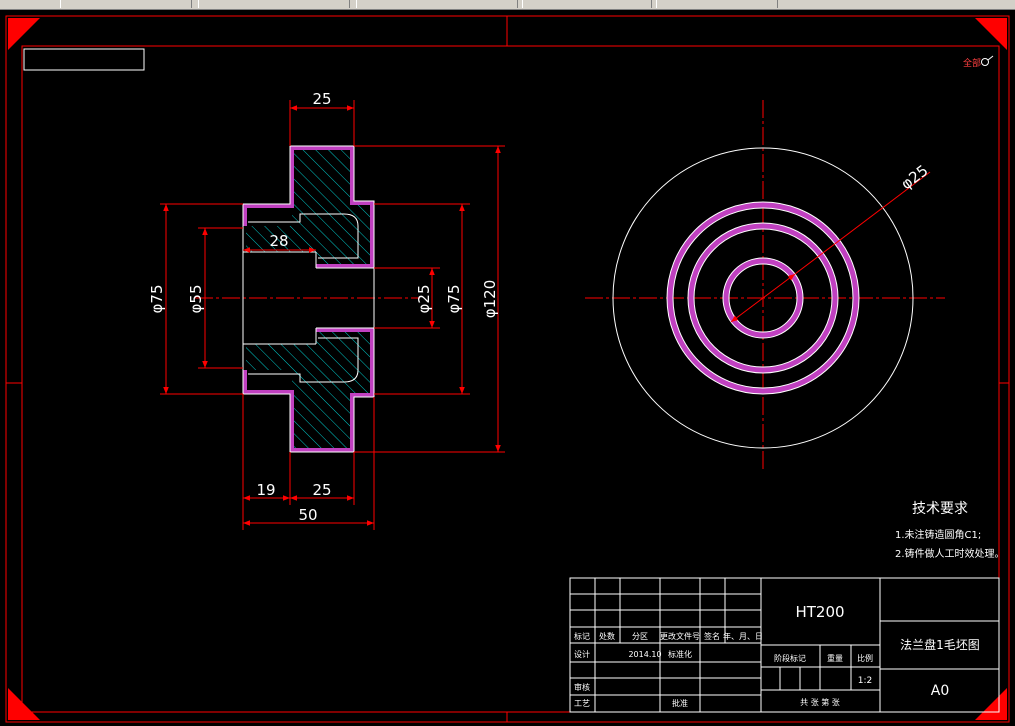 This screenshot has width=1015, height=726. What do you see at coordinates (940, 691) in the screenshot?
I see `sheet-size: A0` at bounding box center [940, 691].